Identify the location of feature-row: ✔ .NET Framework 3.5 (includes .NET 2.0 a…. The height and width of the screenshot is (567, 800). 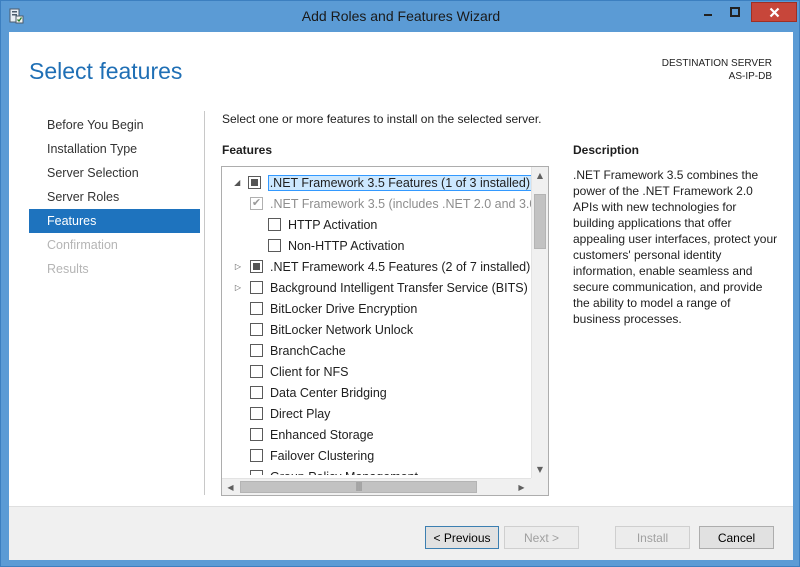
(377, 203).